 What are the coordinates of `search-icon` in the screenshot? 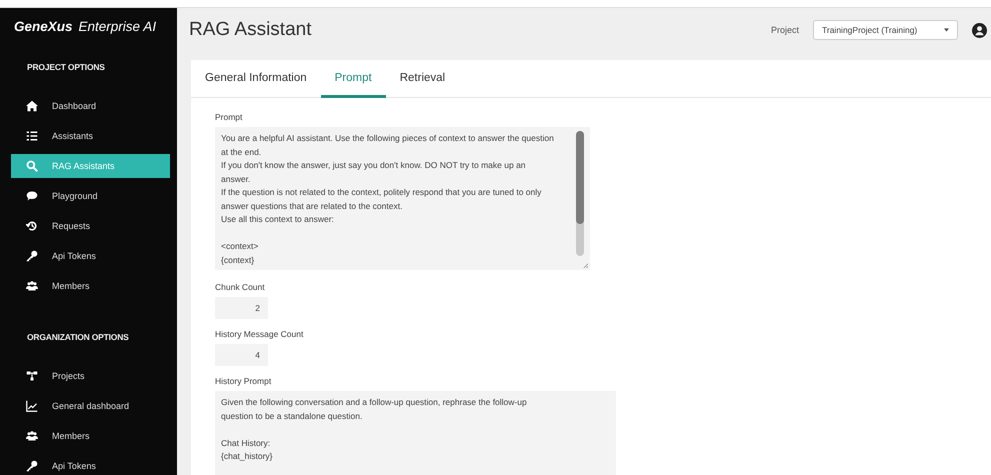 It's located at (32, 166).